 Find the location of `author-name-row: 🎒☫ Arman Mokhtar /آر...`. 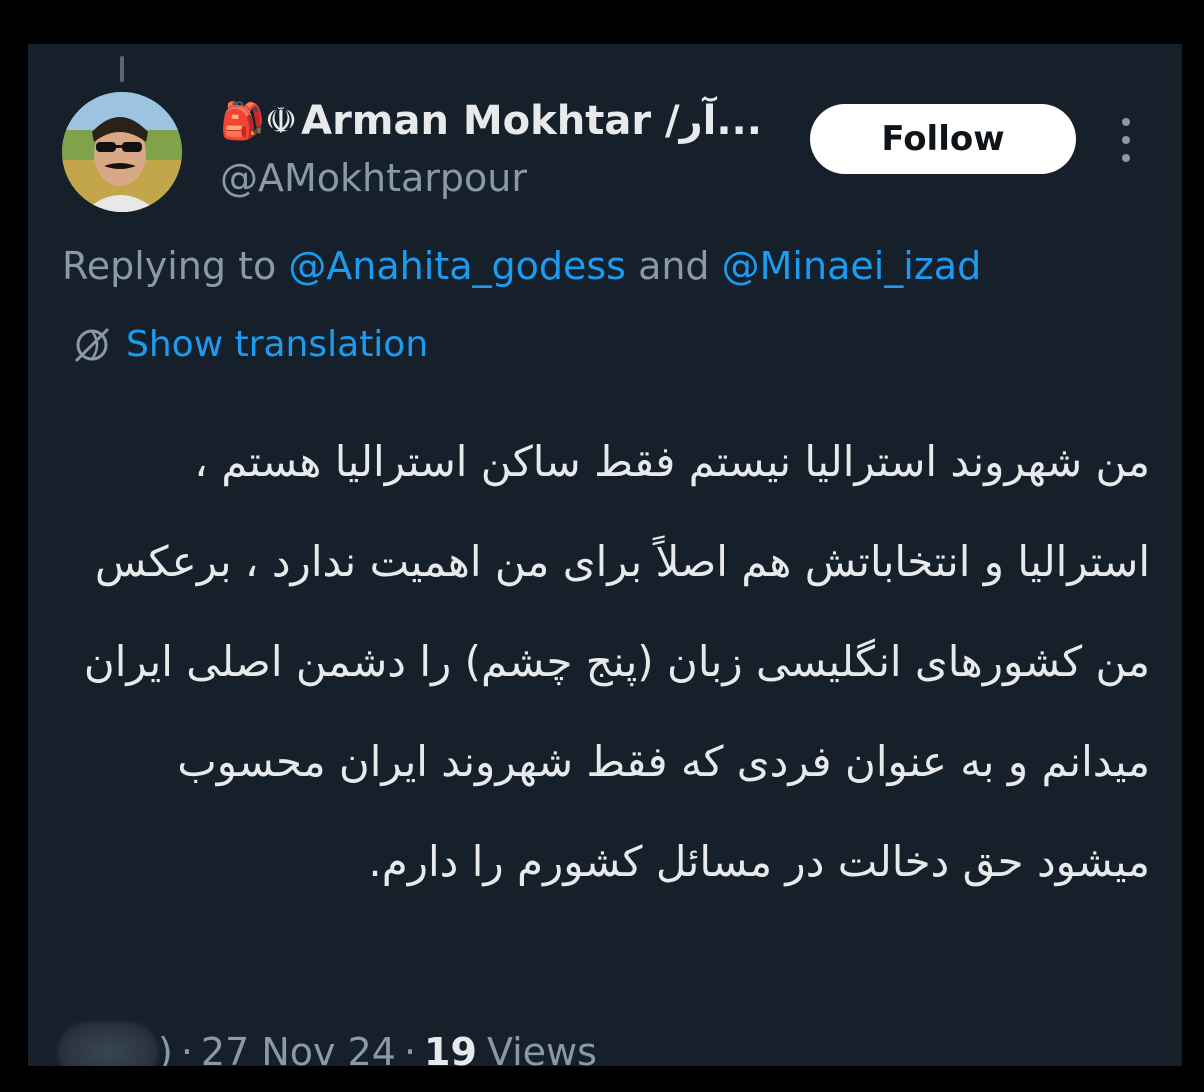

author-name-row: 🎒☫ Arman Mokhtar /آر... is located at coordinates (491, 121).